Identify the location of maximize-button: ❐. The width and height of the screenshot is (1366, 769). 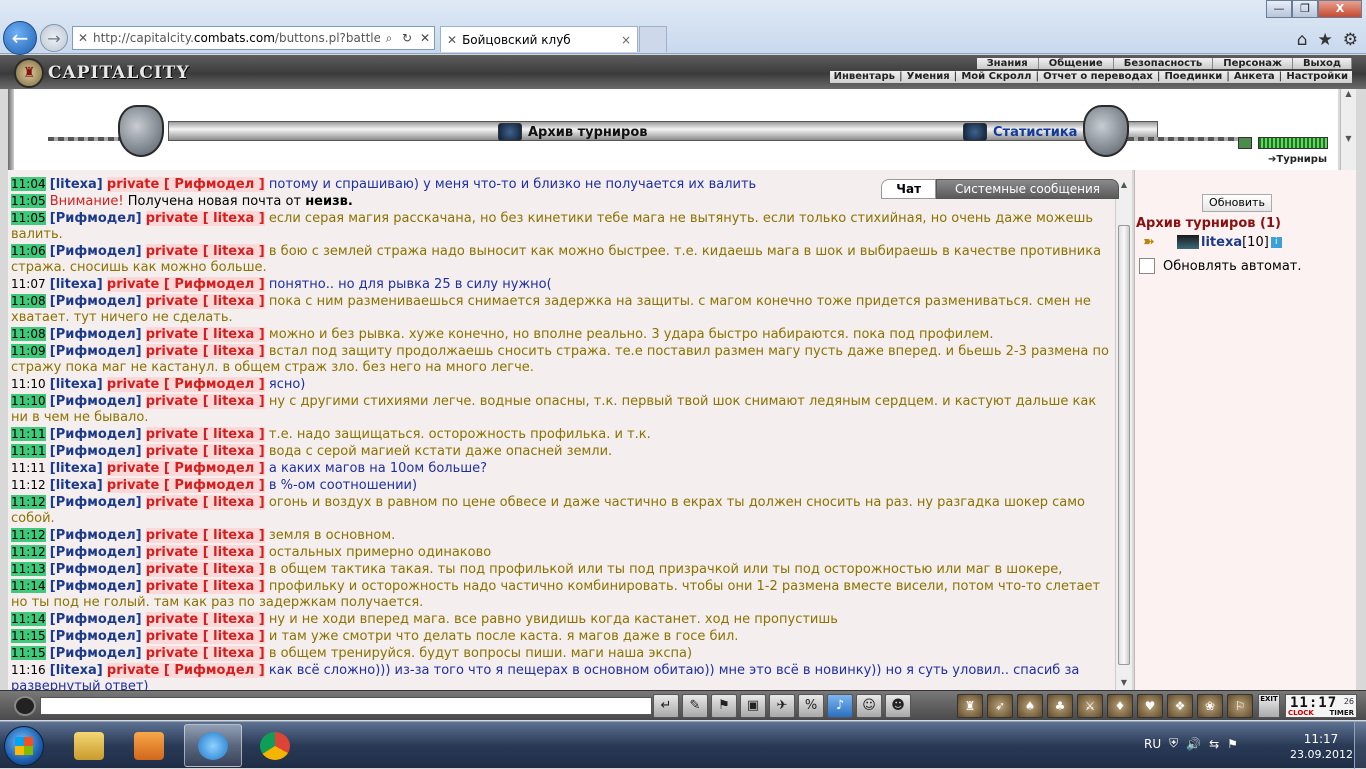
(1305, 9).